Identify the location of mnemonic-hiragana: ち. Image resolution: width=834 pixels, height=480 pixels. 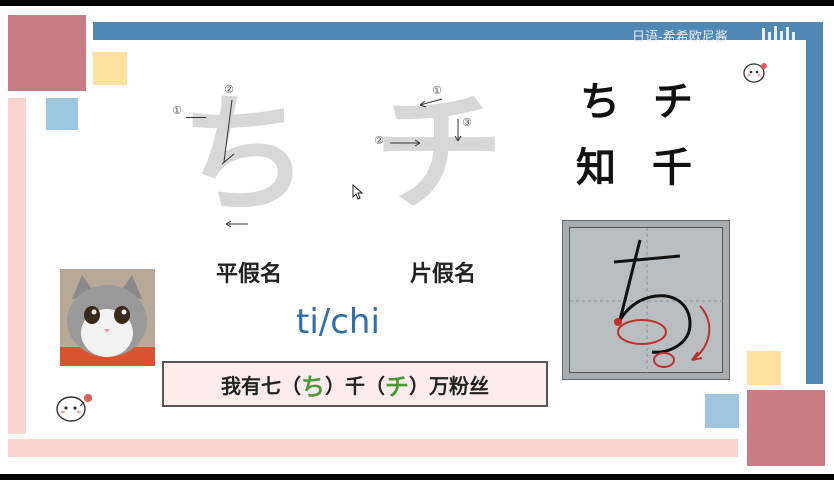
(313, 386).